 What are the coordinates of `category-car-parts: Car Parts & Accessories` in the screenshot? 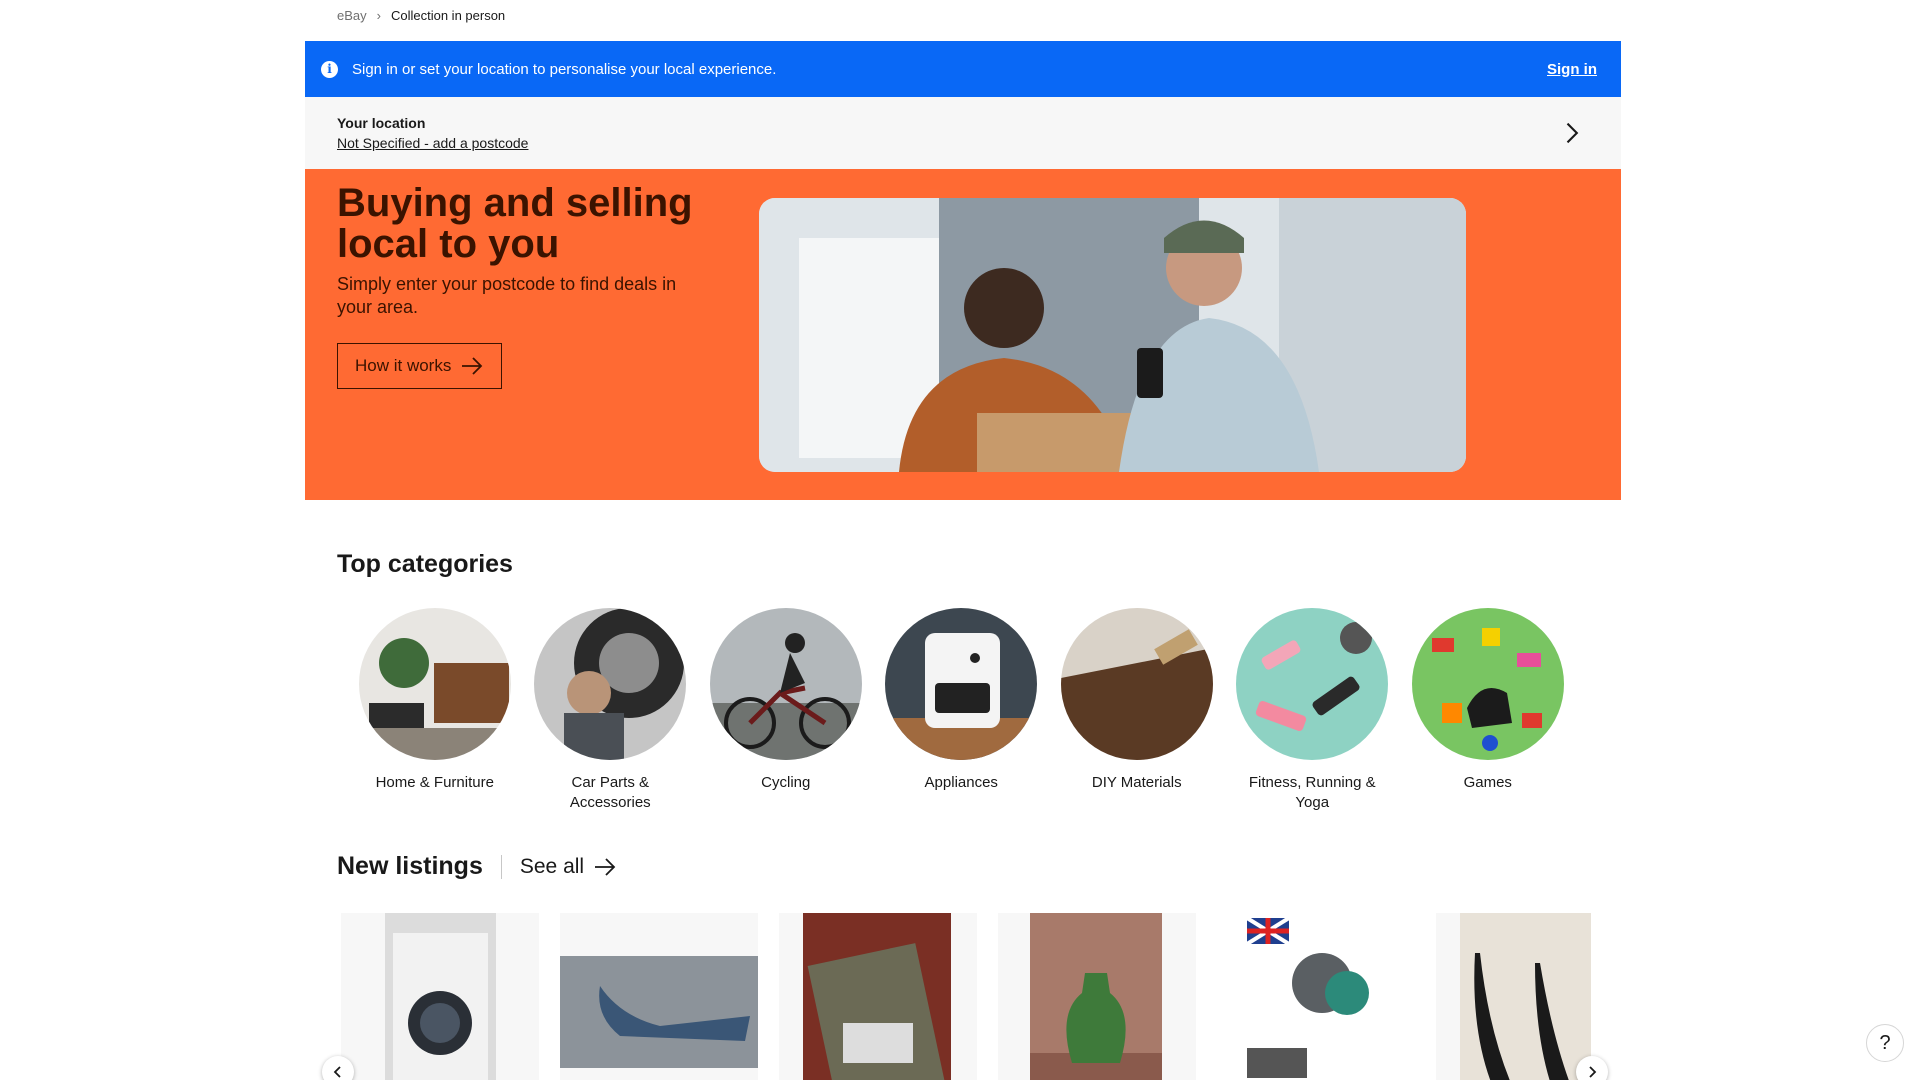 It's located at (611, 710).